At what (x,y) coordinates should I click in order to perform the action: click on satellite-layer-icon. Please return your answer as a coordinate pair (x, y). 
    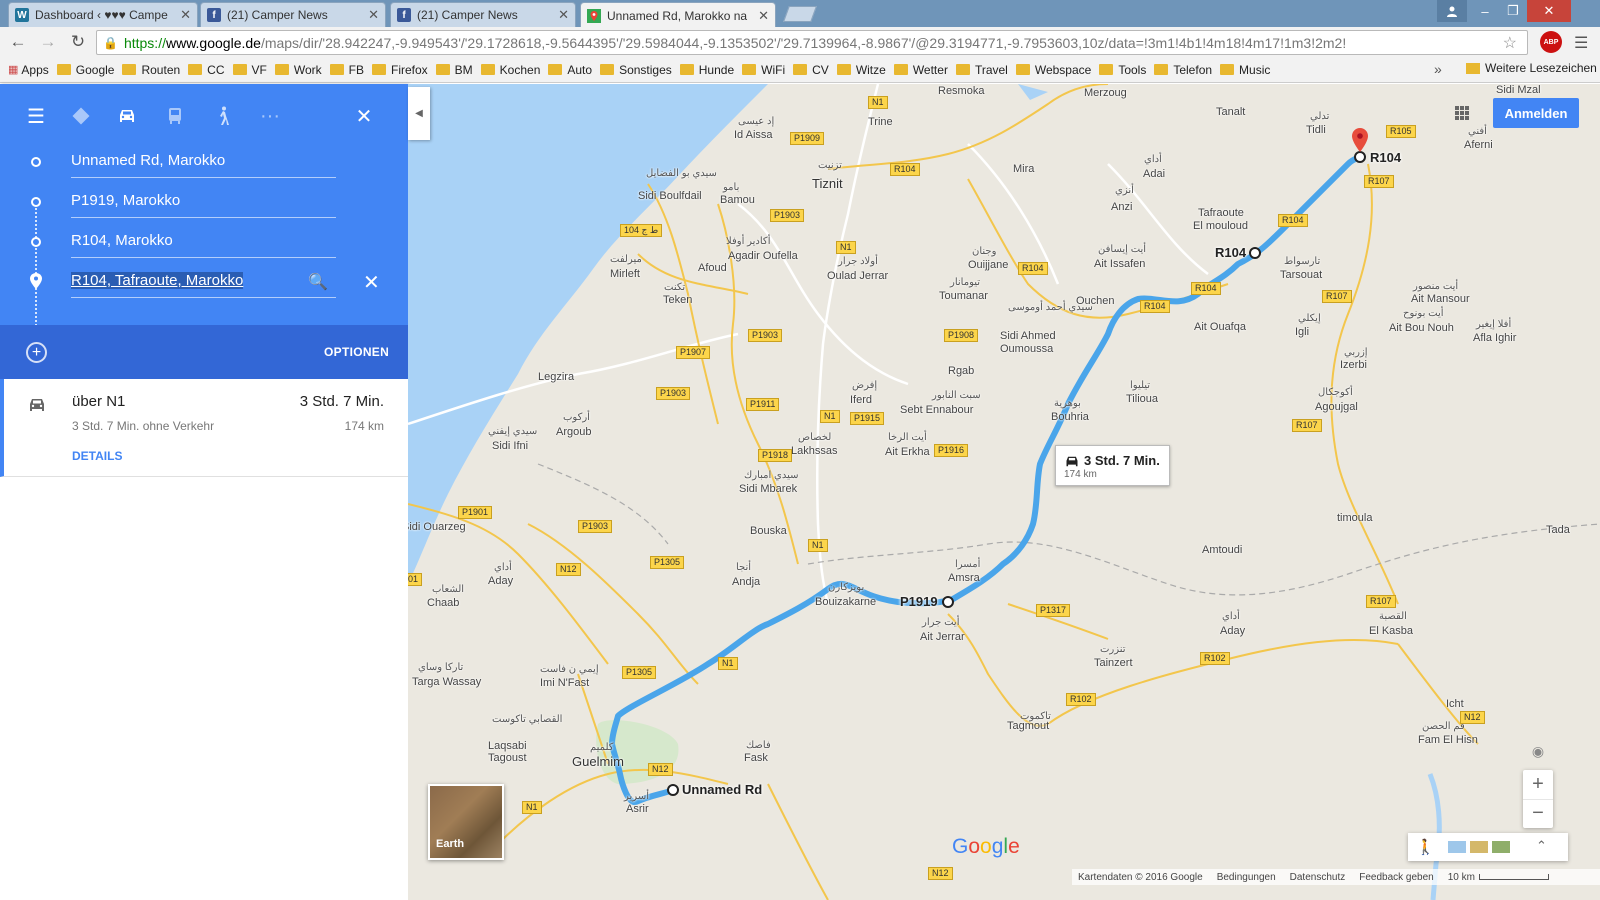
    Looking at the image, I should click on (1501, 847).